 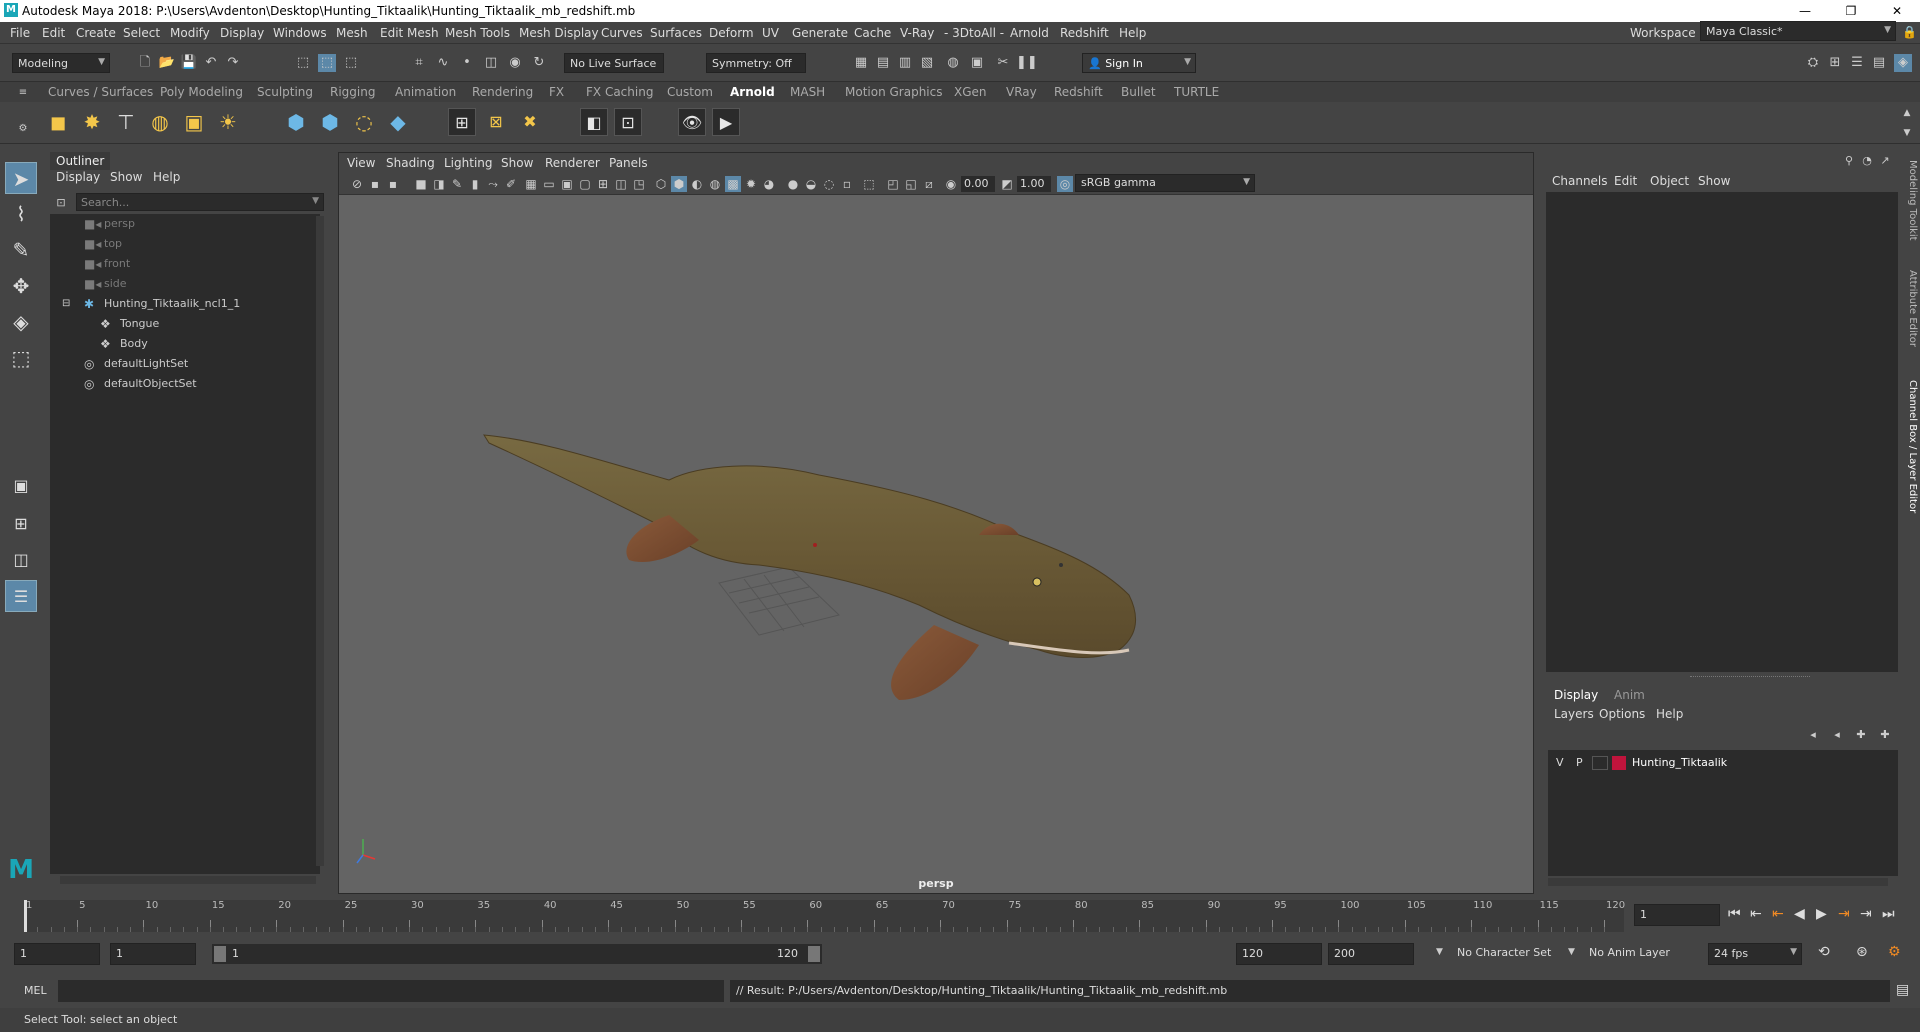 What do you see at coordinates (351, 63) in the screenshot?
I see `select-component-icon: ⬚` at bounding box center [351, 63].